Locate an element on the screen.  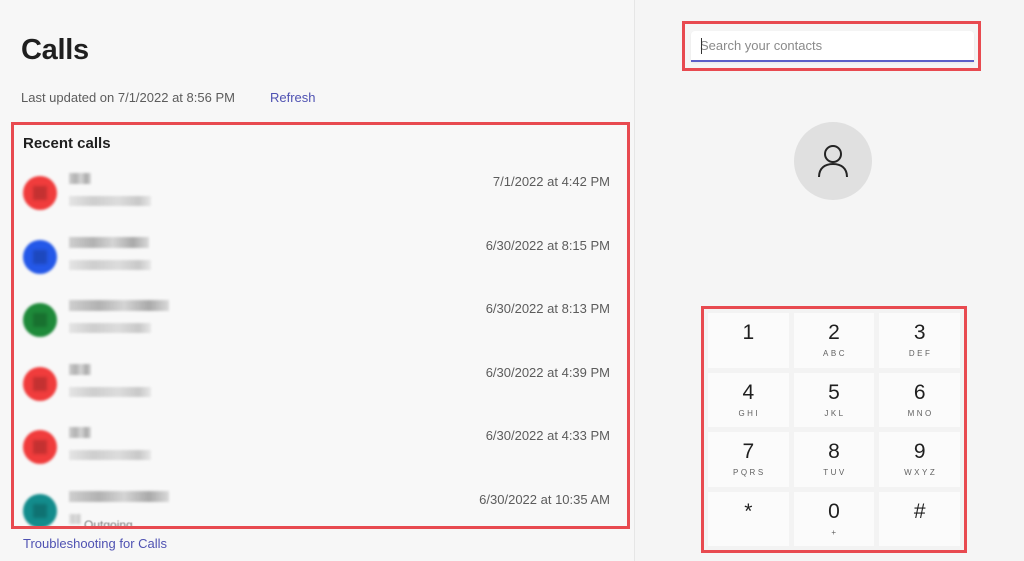
dialpad-key: * is located at coordinates (748, 518).